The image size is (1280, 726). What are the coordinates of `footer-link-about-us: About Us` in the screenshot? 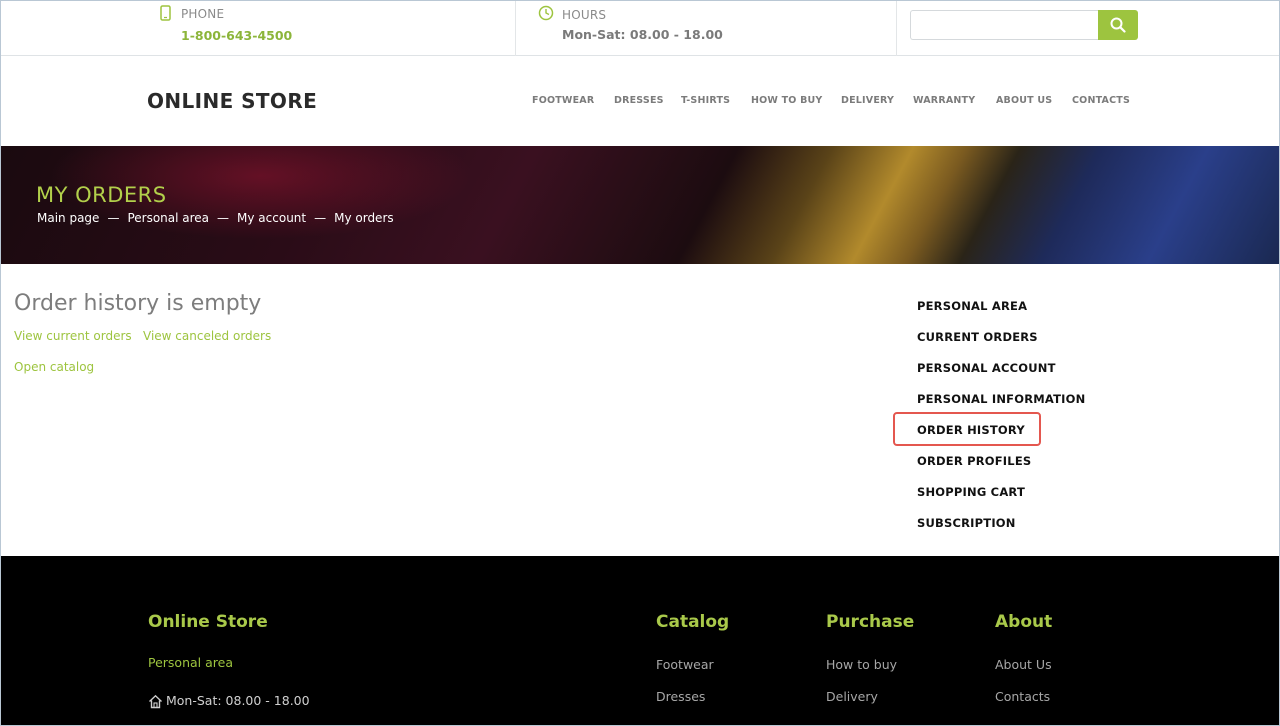 It's located at (1023, 664).